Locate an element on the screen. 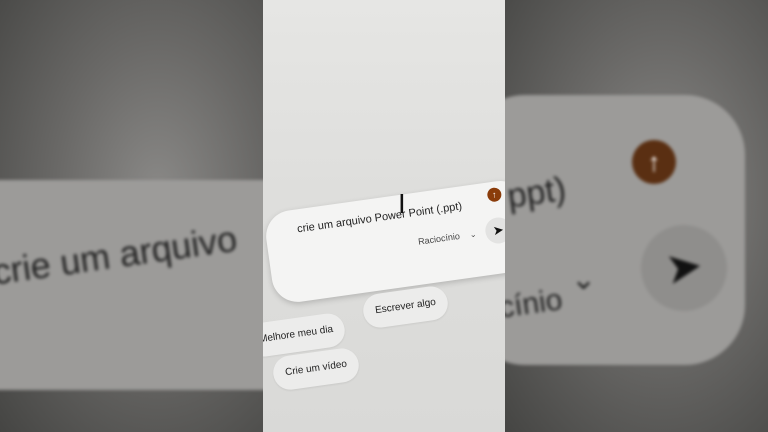 Image resolution: width=768 pixels, height=432 pixels. upload-button: ↑ is located at coordinates (494, 194).